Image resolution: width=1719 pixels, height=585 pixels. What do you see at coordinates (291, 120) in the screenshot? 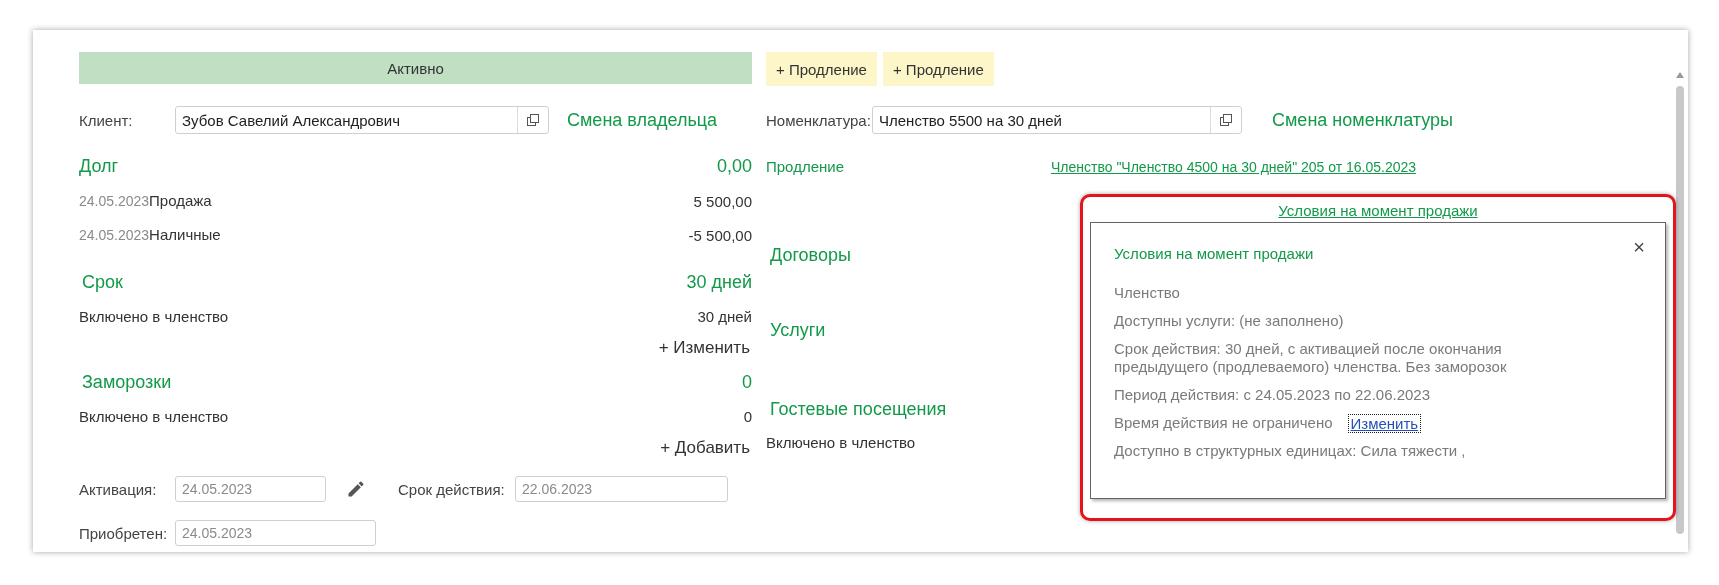
I see `field-value: Зубов Савелий Александрович` at bounding box center [291, 120].